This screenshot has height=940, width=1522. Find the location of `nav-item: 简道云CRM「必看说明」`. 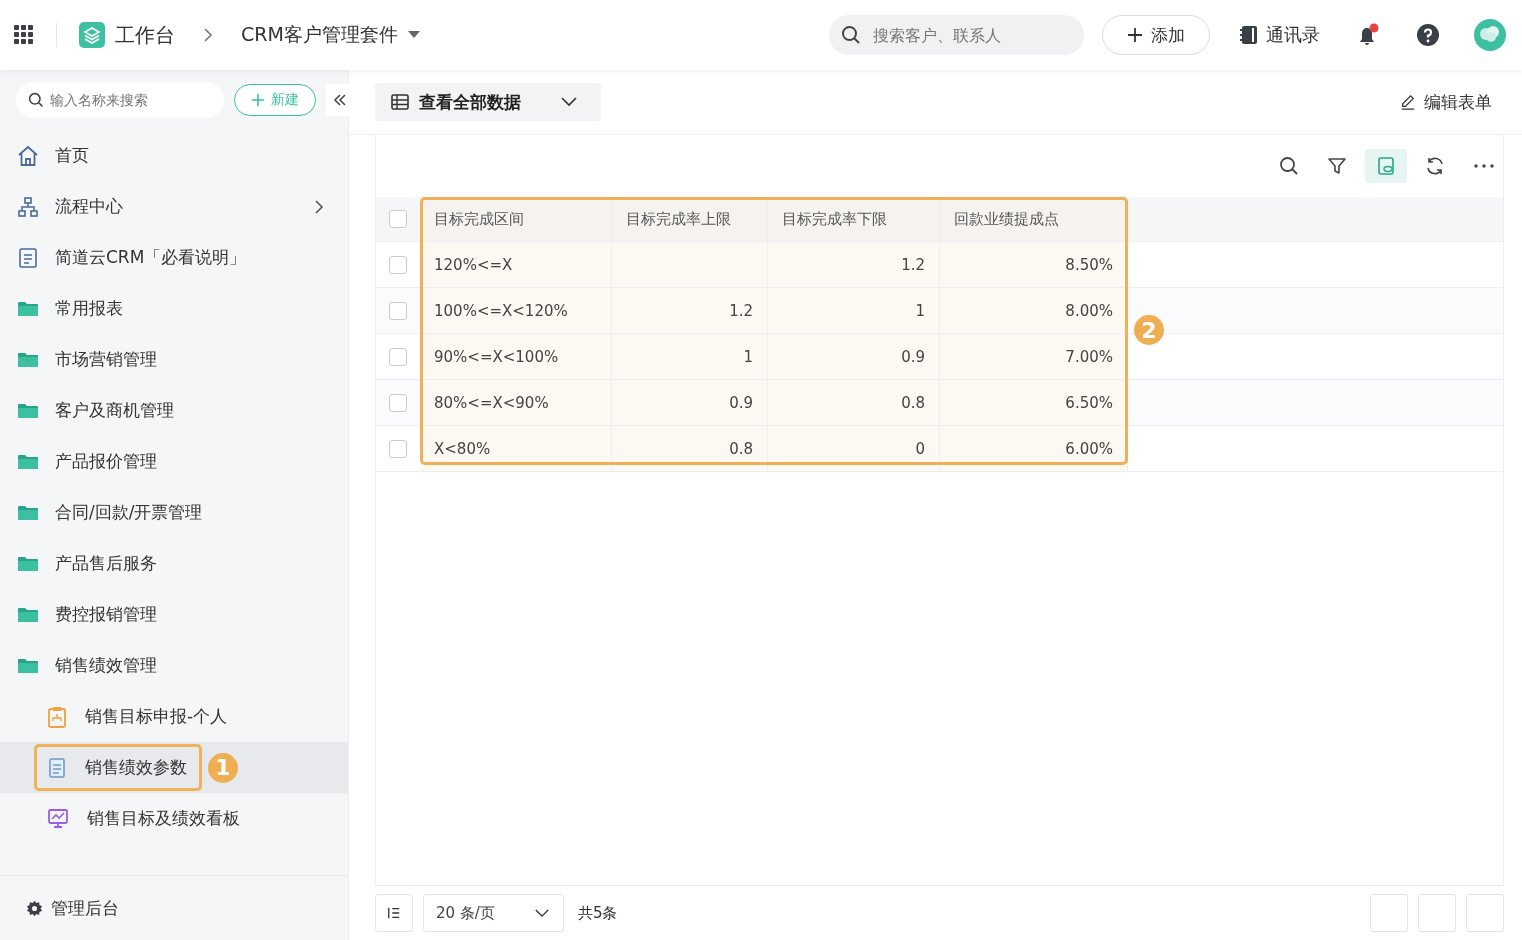

nav-item: 简道云CRM「必看说明」 is located at coordinates (174, 257).